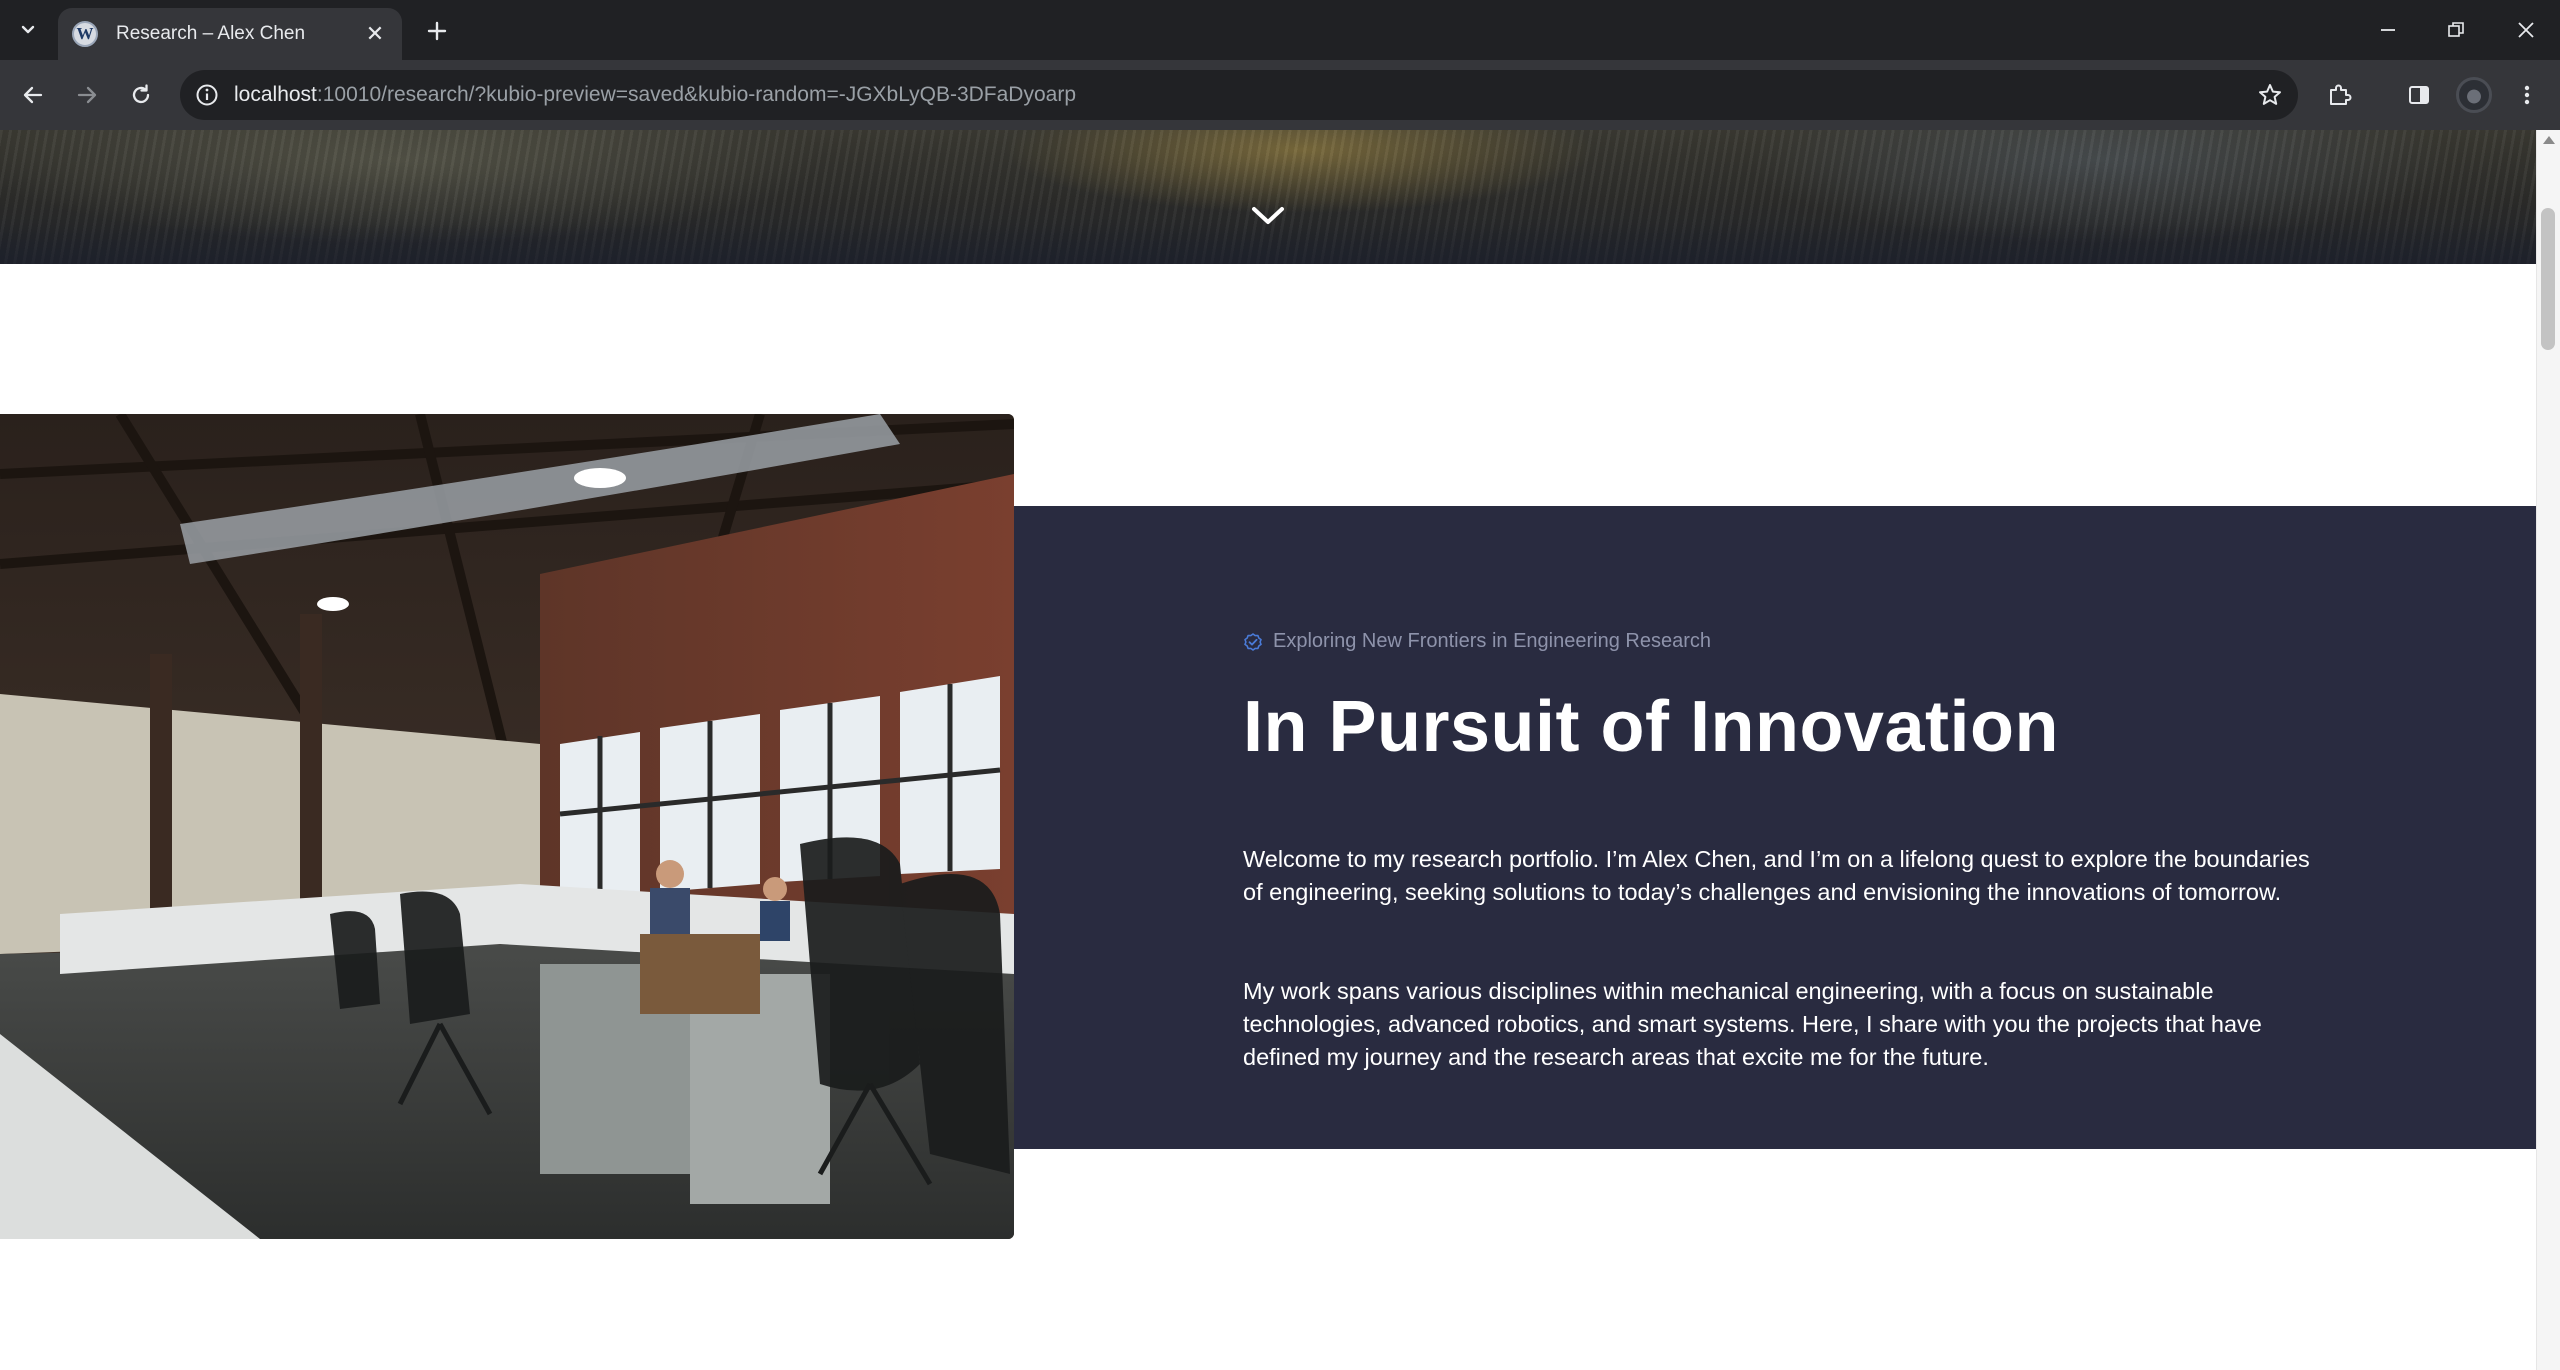 Image resolution: width=2560 pixels, height=1370 pixels. I want to click on reload-icon, so click(141, 95).